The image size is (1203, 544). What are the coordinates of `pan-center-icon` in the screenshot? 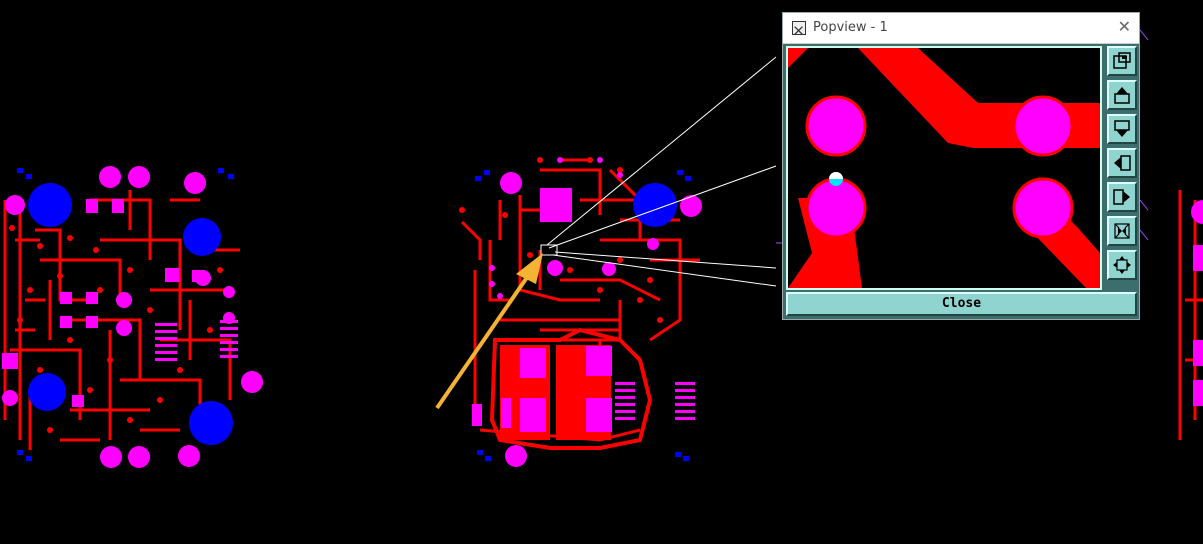 It's located at (1122, 265).